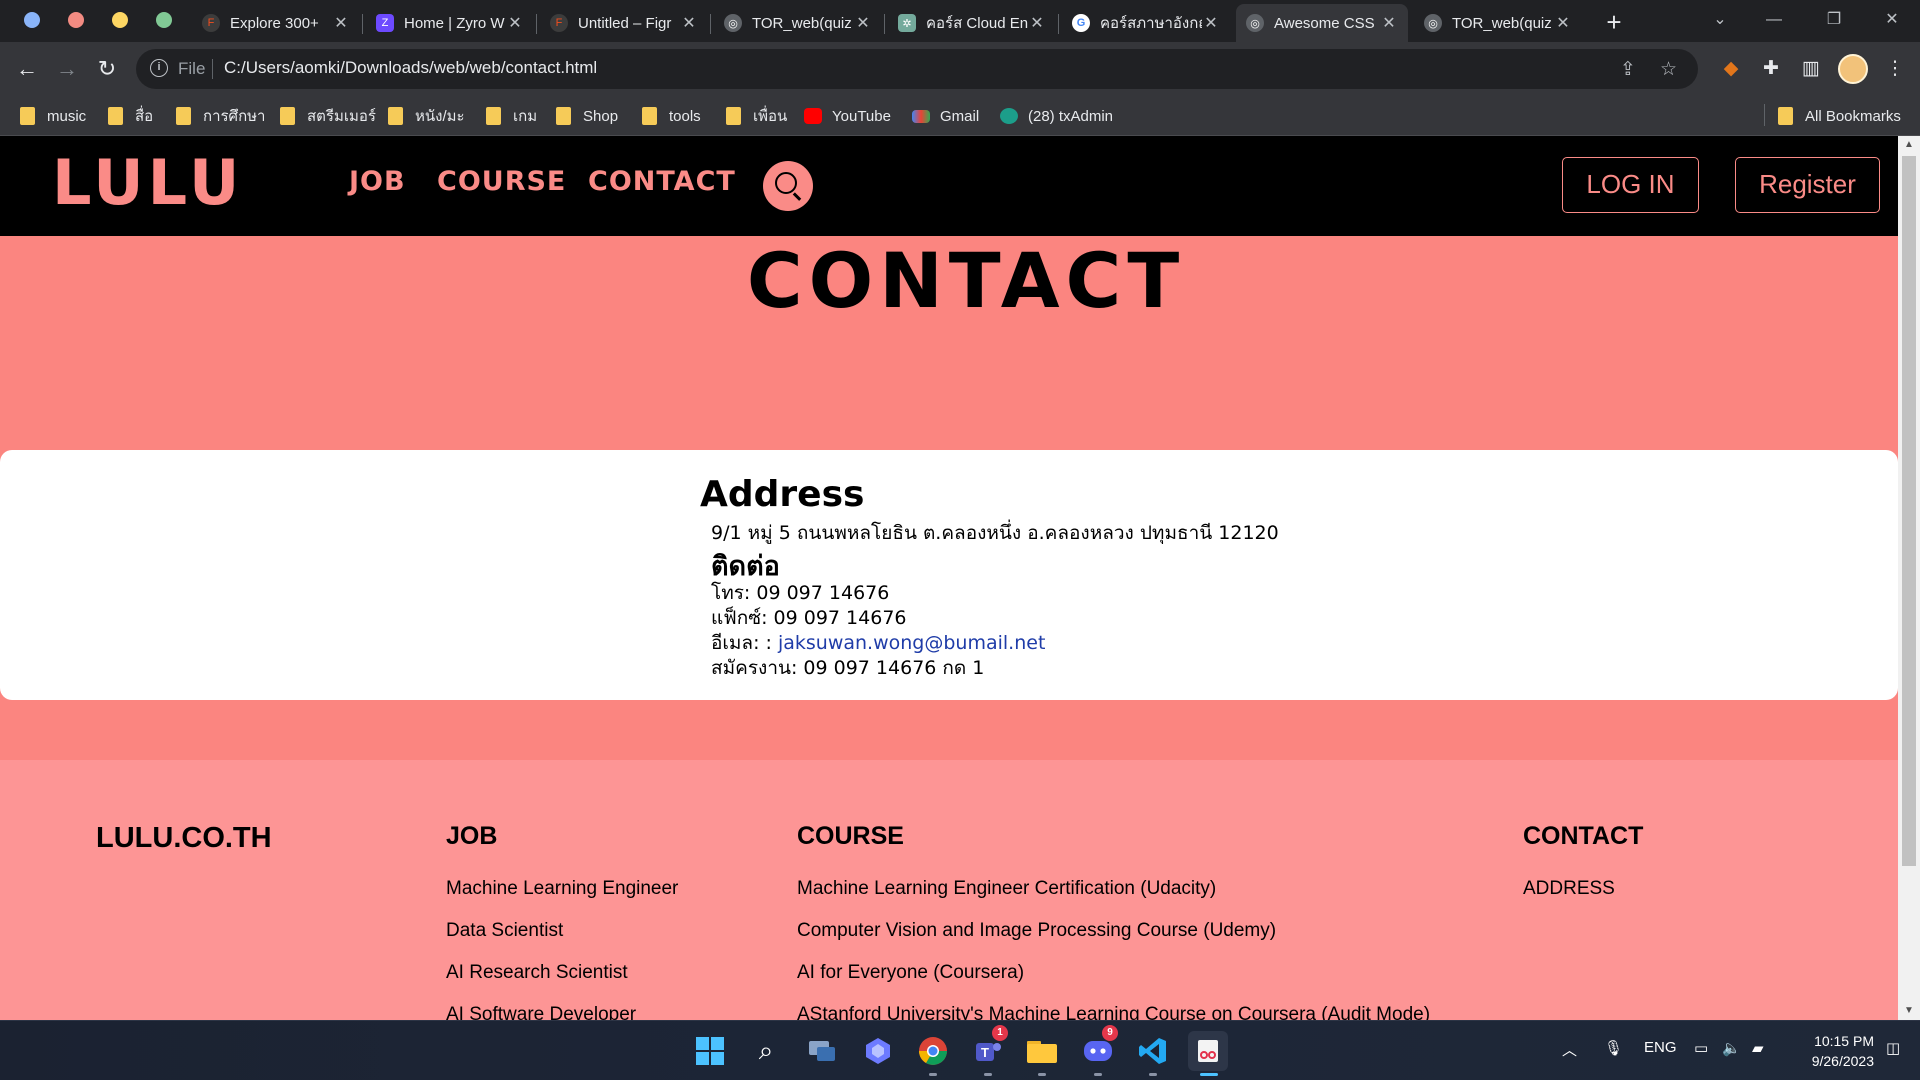 This screenshot has height=1080, width=1920. What do you see at coordinates (1731, 1048) in the screenshot?
I see `volume-icon: 🔈` at bounding box center [1731, 1048].